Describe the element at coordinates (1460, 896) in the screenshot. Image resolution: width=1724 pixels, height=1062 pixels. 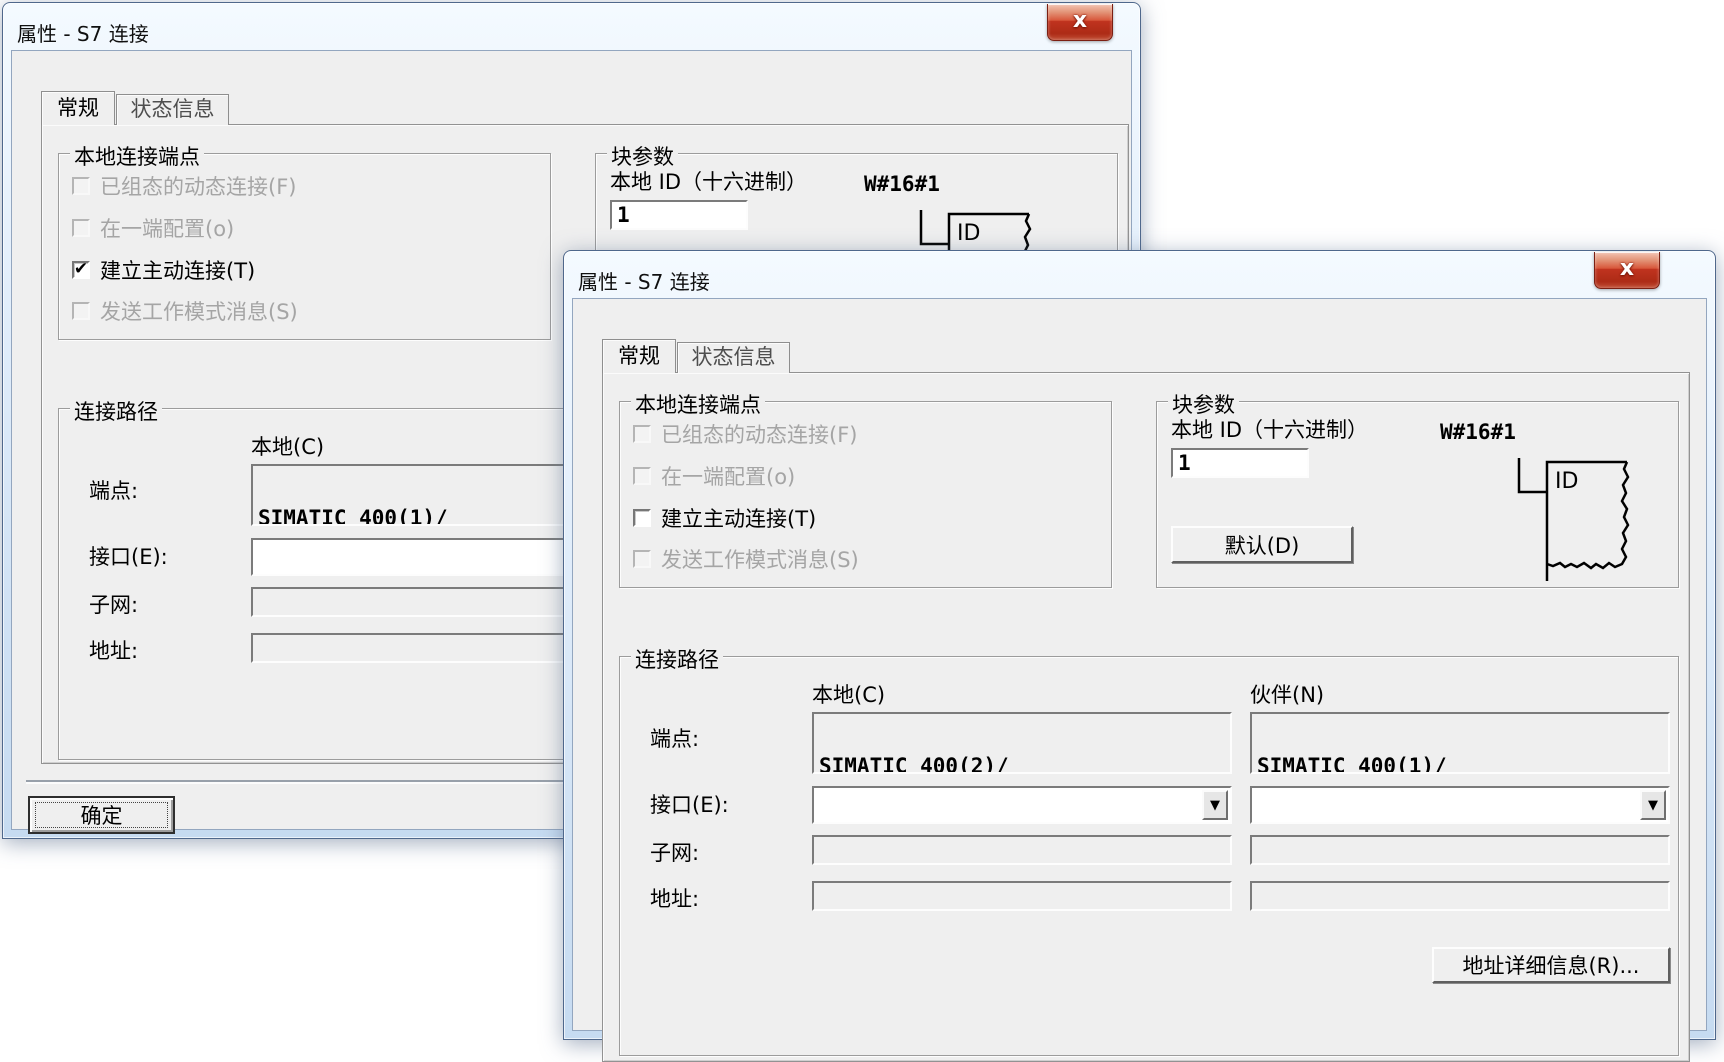
I see `address-partner-field: 192.168.0.1` at that location.